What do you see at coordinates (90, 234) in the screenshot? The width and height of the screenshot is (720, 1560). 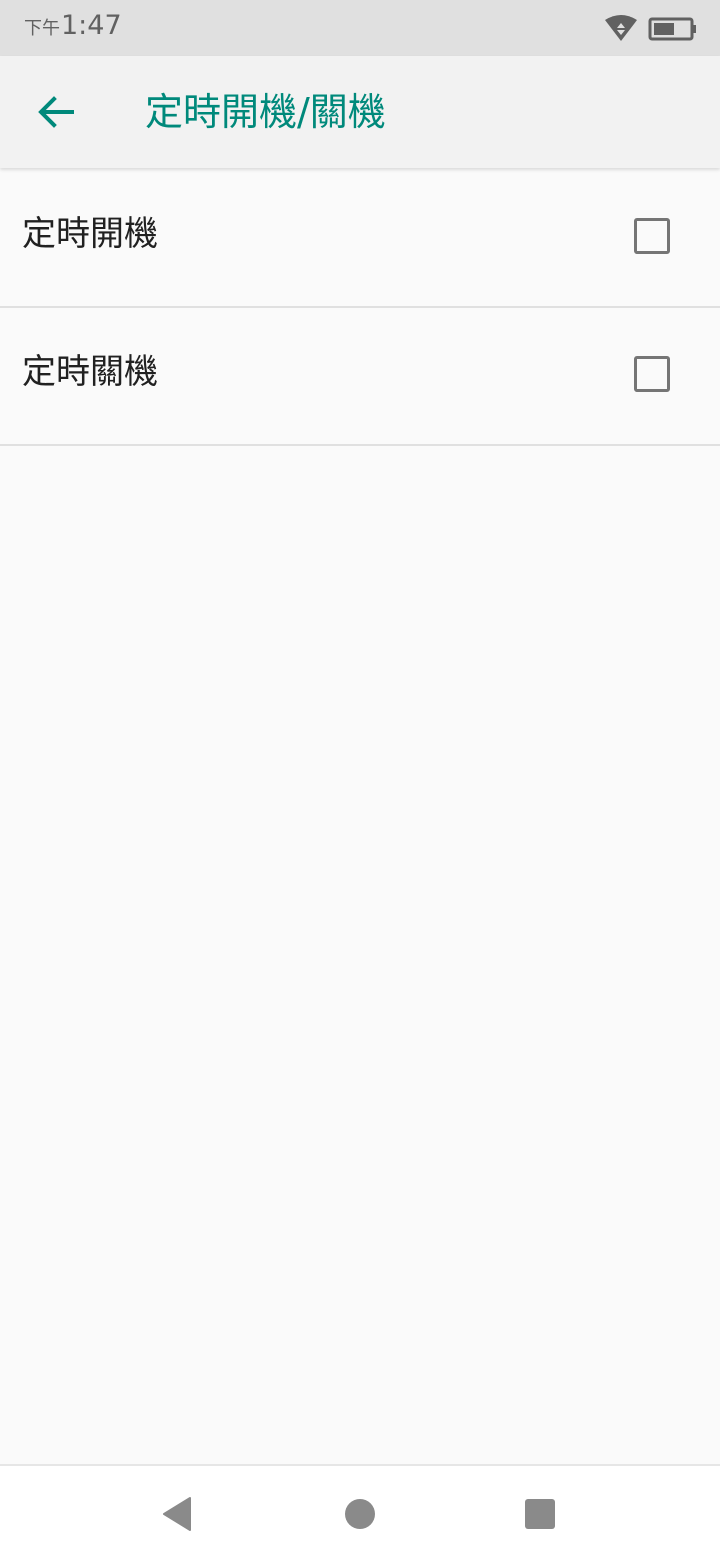 I see `preference-label: 定時開機` at bounding box center [90, 234].